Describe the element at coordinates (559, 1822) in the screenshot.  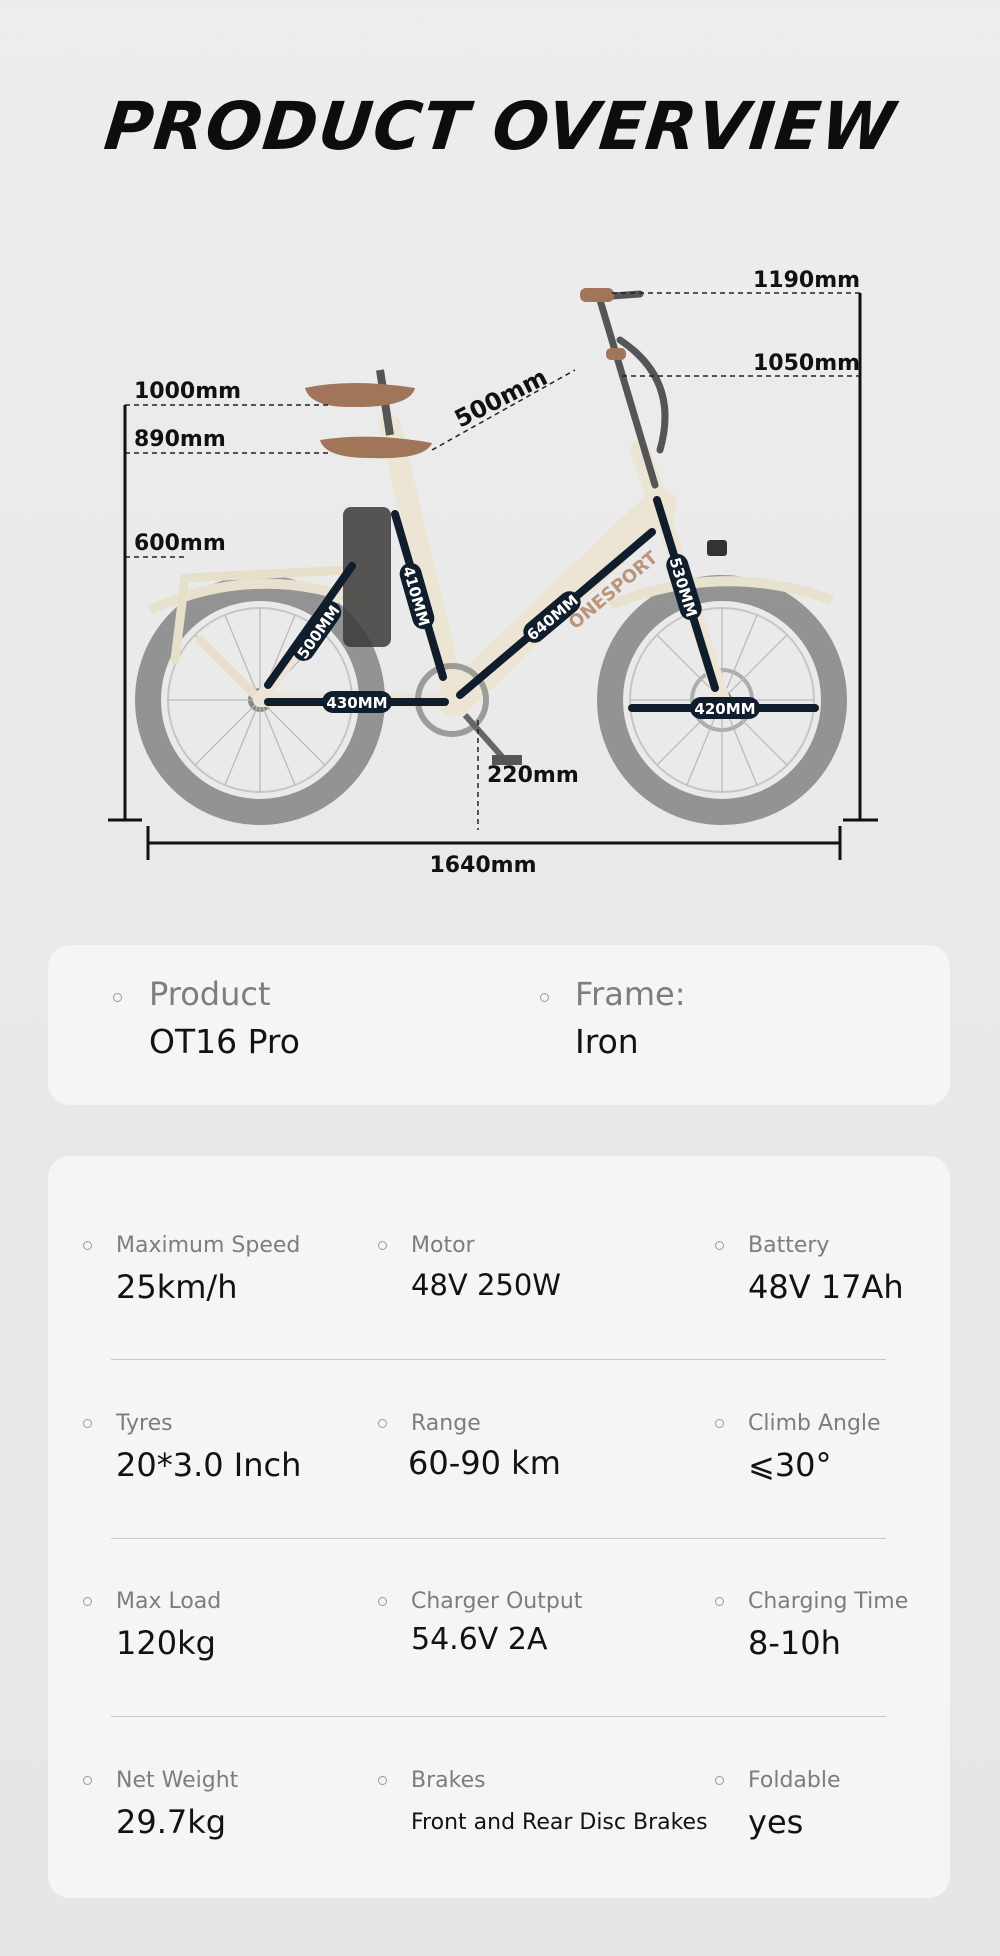
I see `spec-value: Front and Rear Disc Brakes` at that location.